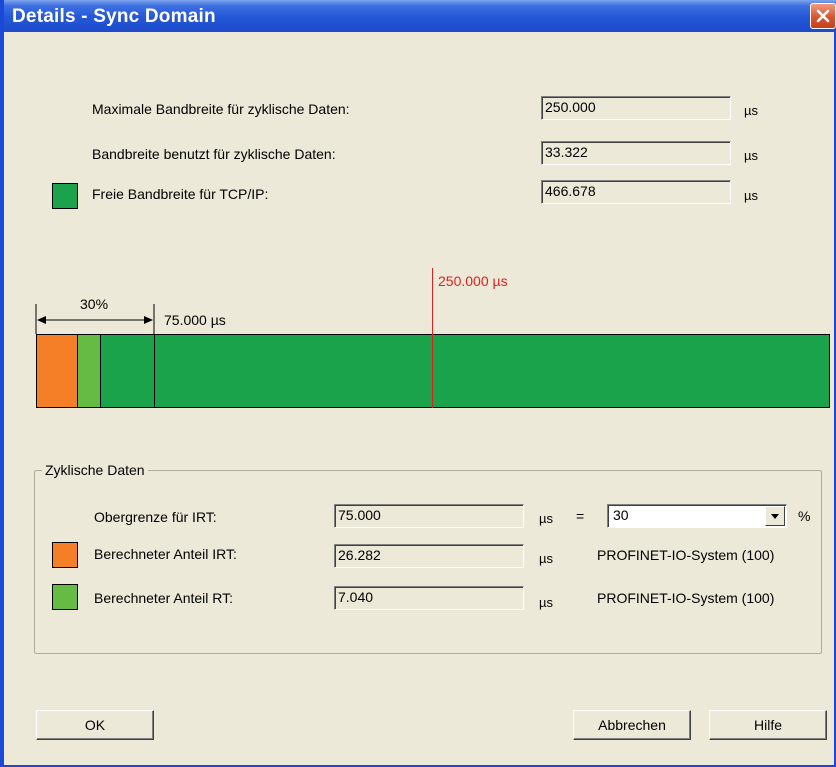 The height and width of the screenshot is (767, 836). What do you see at coordinates (429, 516) in the screenshot?
I see `irt-limit-field: 75.000` at bounding box center [429, 516].